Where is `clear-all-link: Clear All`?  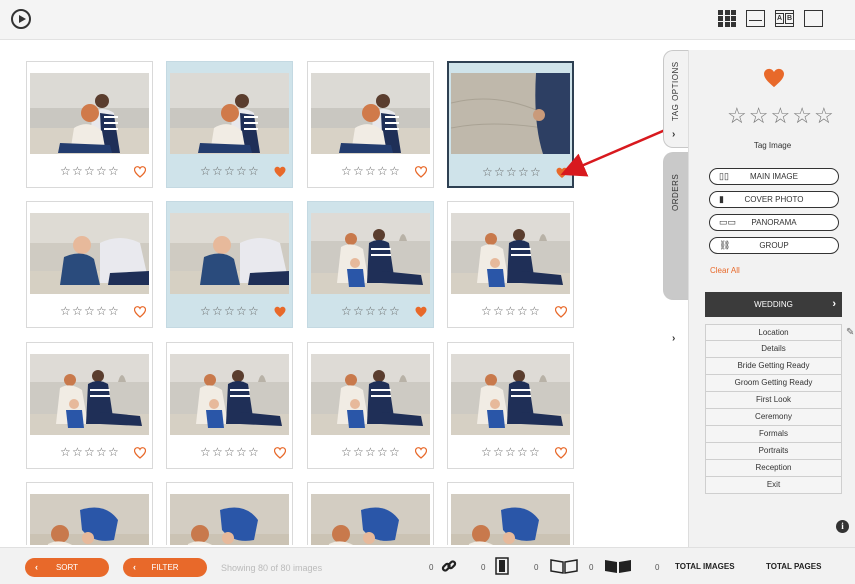
clear-all-link: Clear All is located at coordinates (725, 270).